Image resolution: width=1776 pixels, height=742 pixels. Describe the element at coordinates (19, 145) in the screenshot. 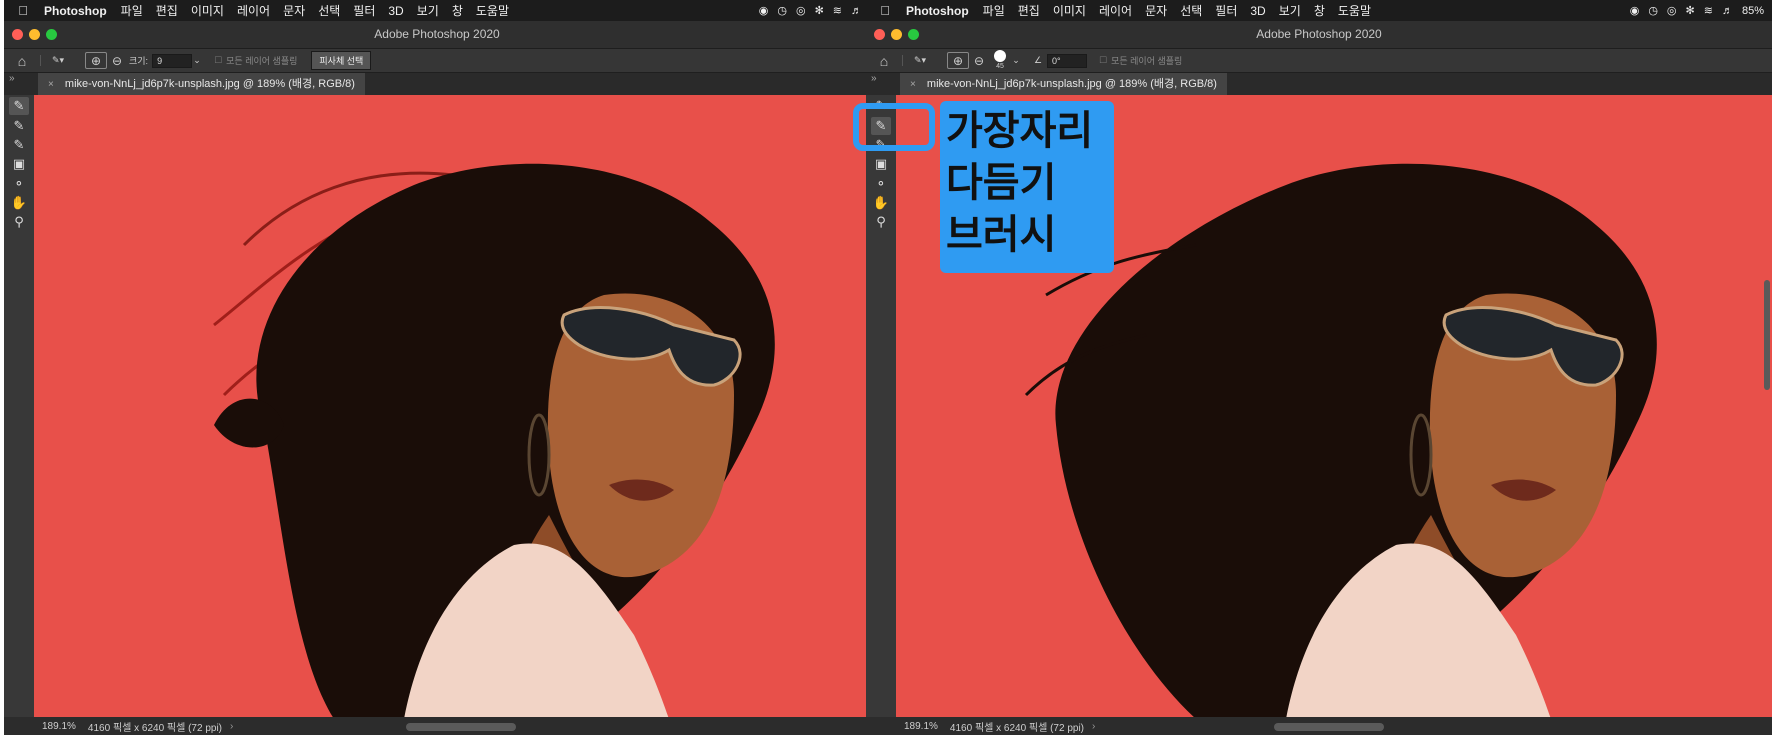

I see `brush-tool-icon: ✎` at that location.